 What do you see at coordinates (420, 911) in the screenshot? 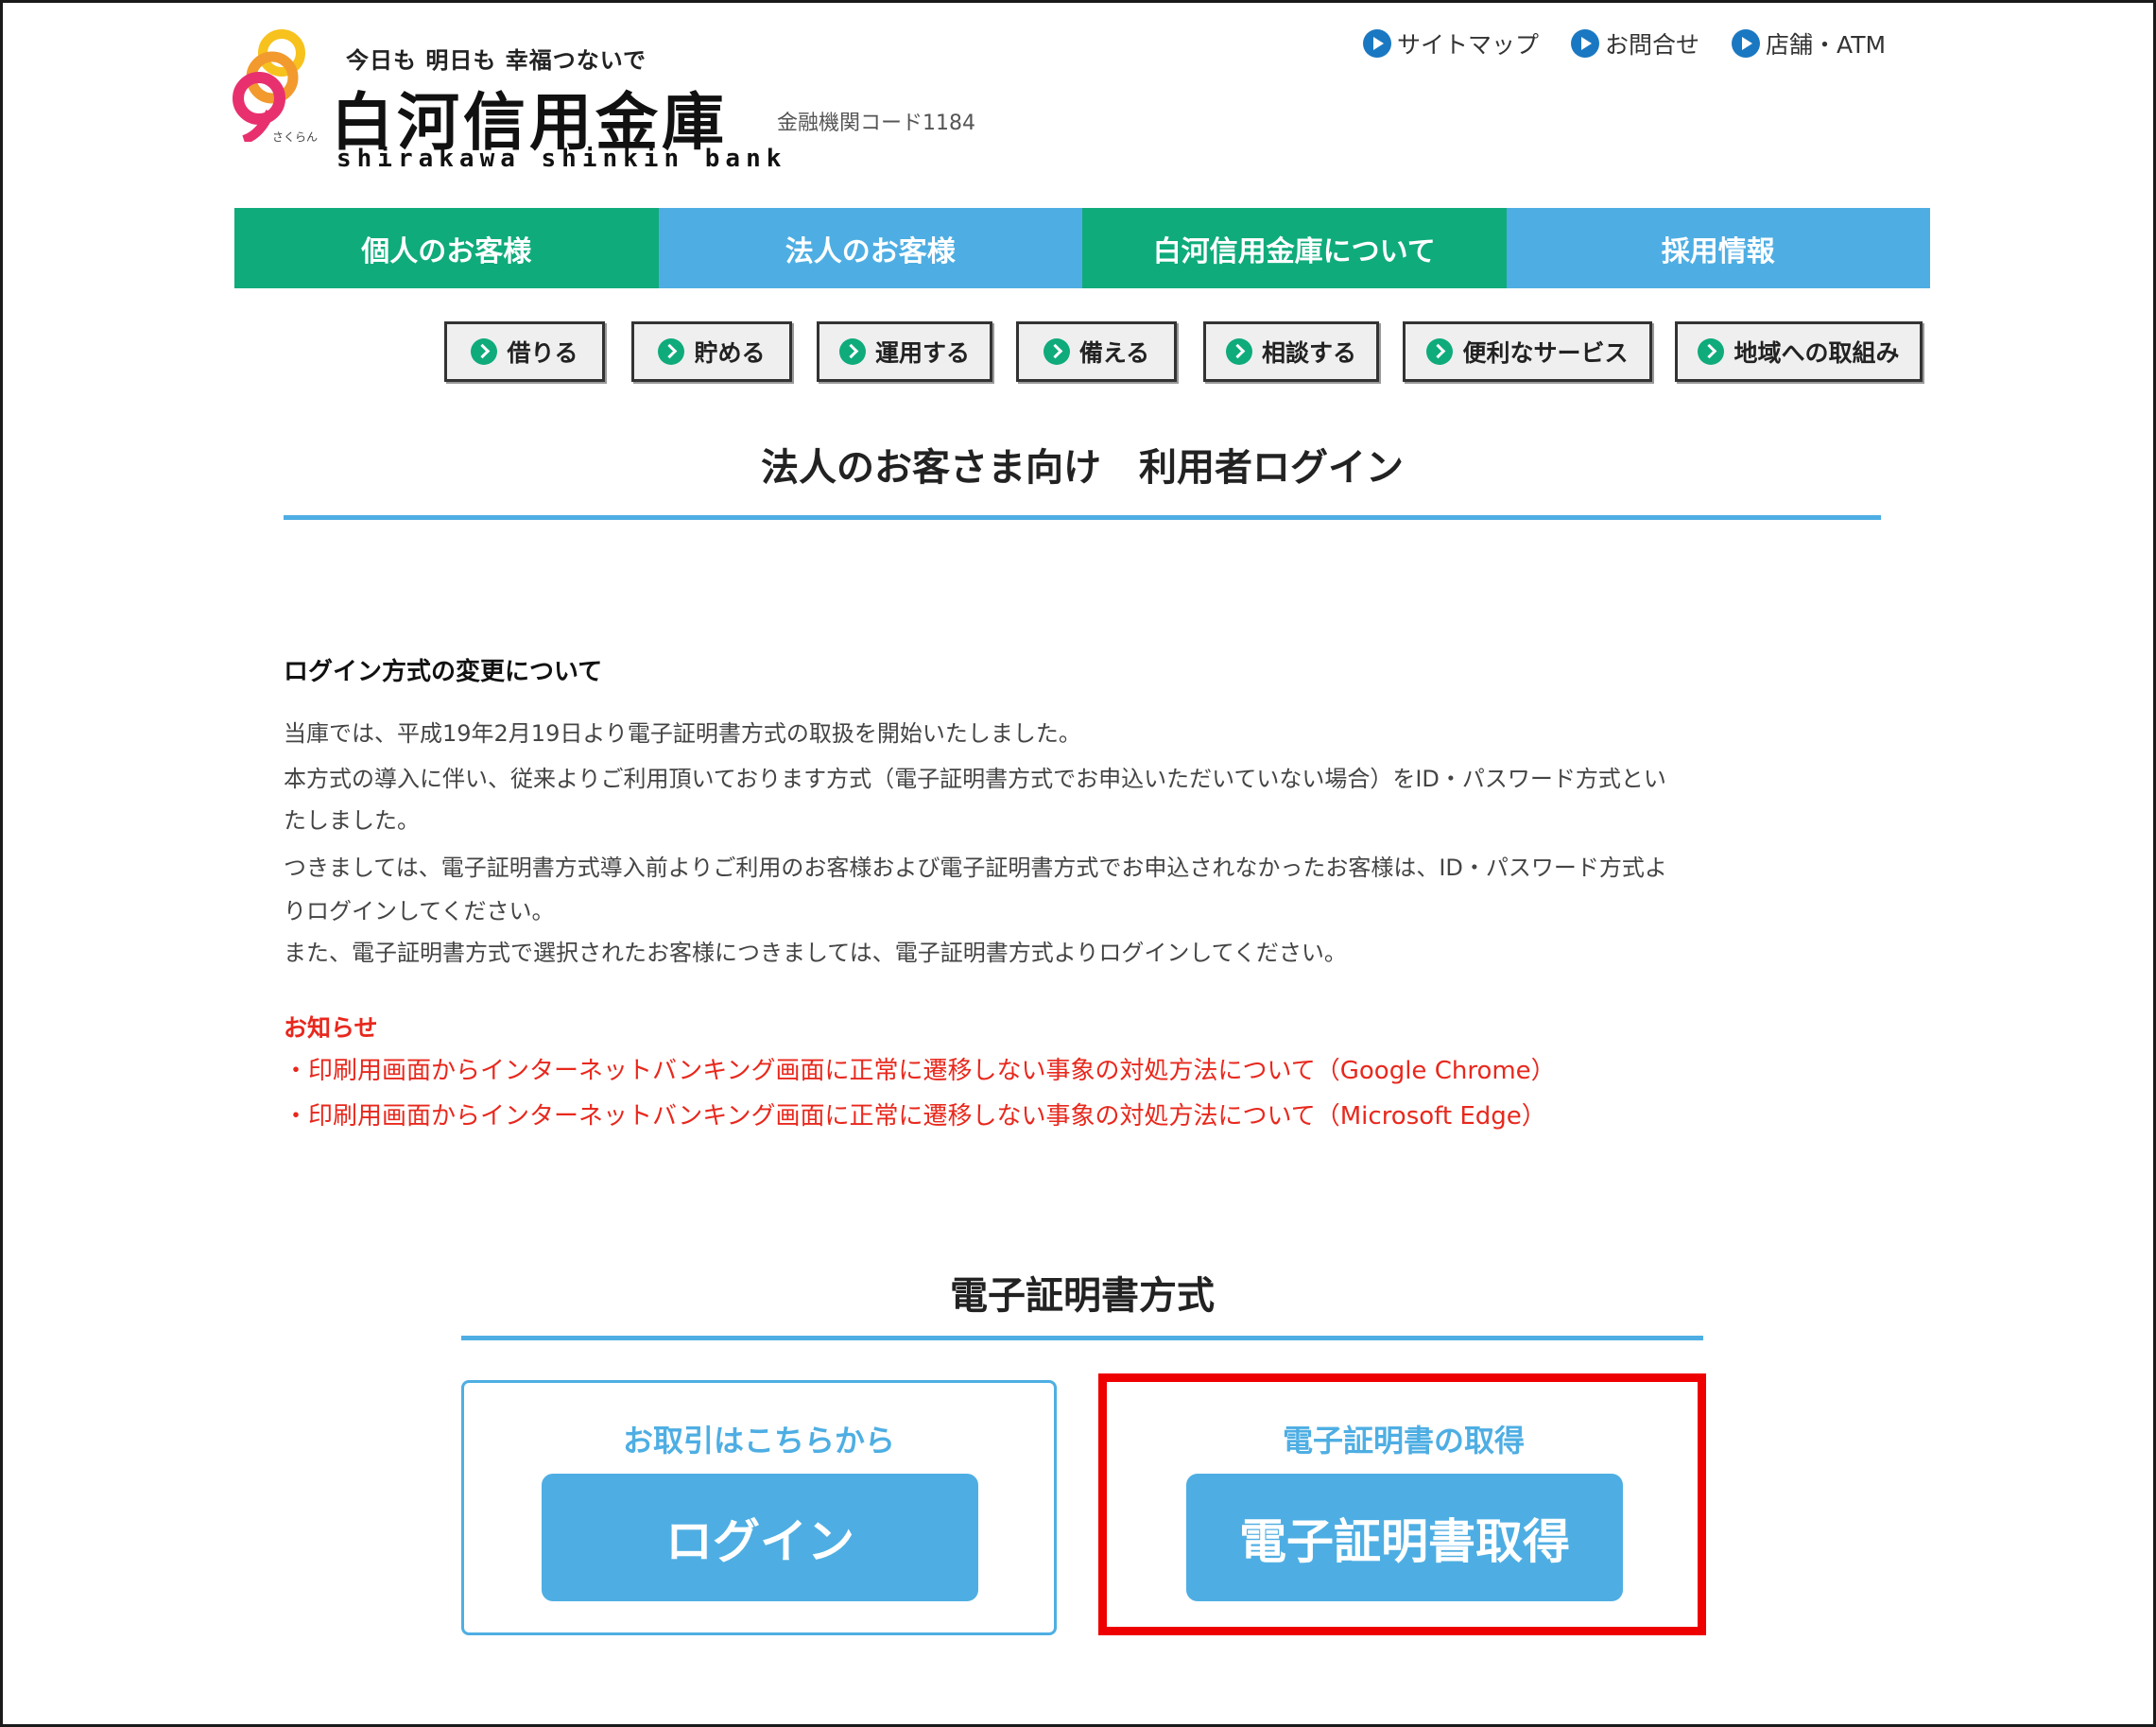
I see `notice-paragraph: りログインしてください。` at bounding box center [420, 911].